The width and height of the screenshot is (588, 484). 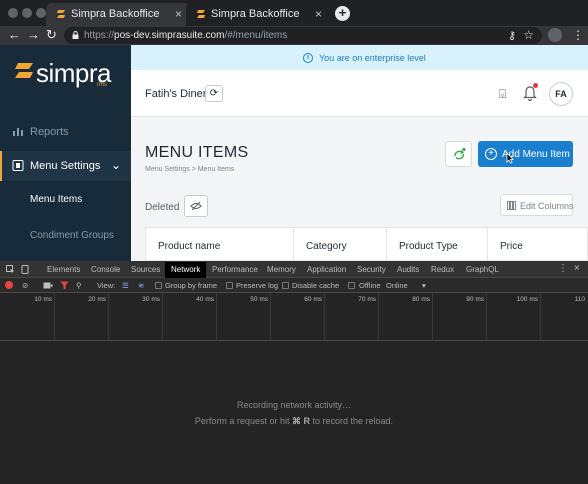 I want to click on devtools-tab-network: Network, so click(x=186, y=270).